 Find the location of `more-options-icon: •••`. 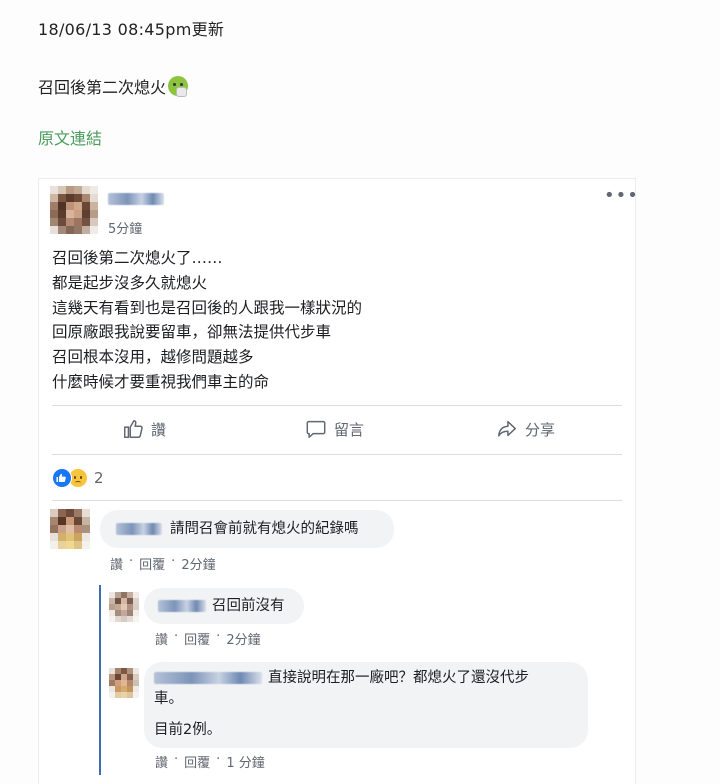

more-options-icon: ••• is located at coordinates (621, 196).